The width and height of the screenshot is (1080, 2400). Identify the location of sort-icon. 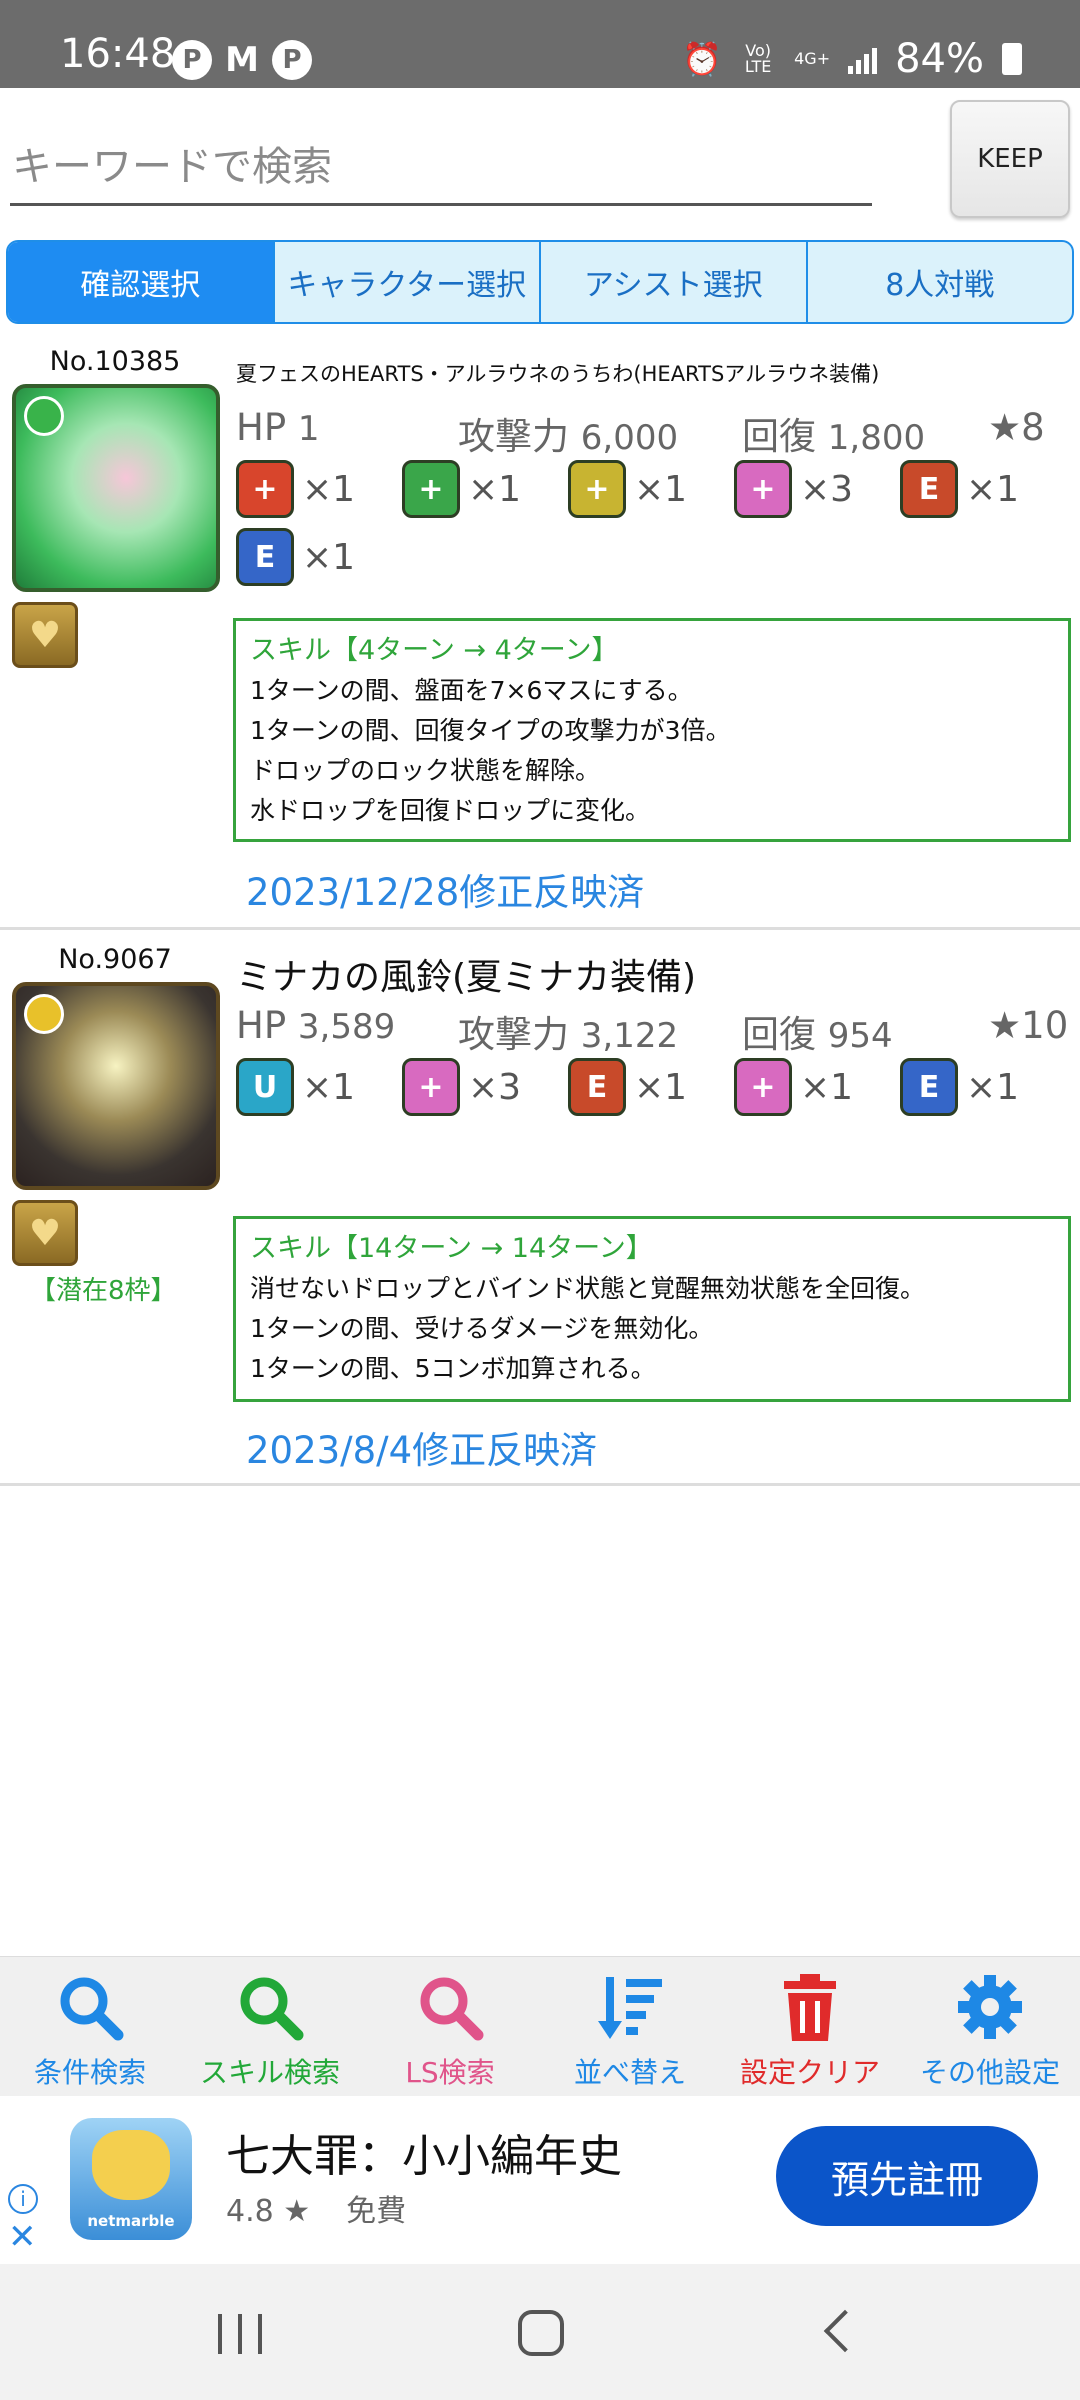
(630, 2008).